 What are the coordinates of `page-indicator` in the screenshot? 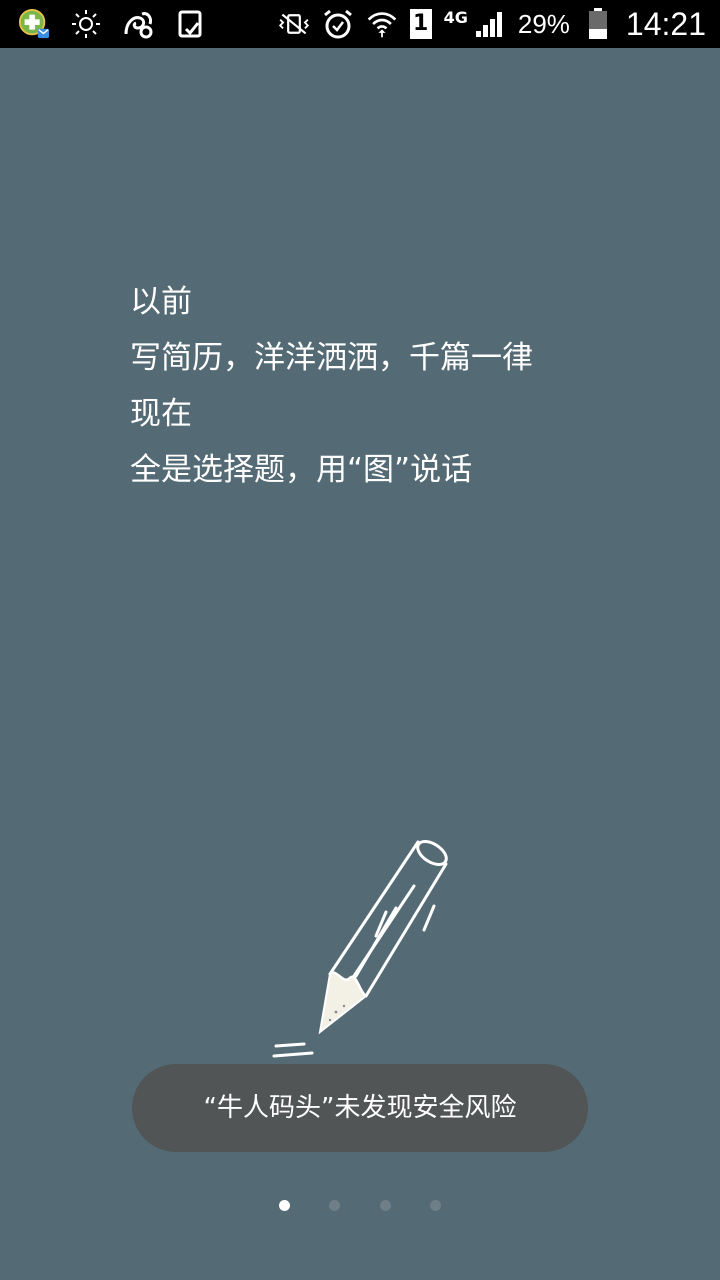 It's located at (360, 1206).